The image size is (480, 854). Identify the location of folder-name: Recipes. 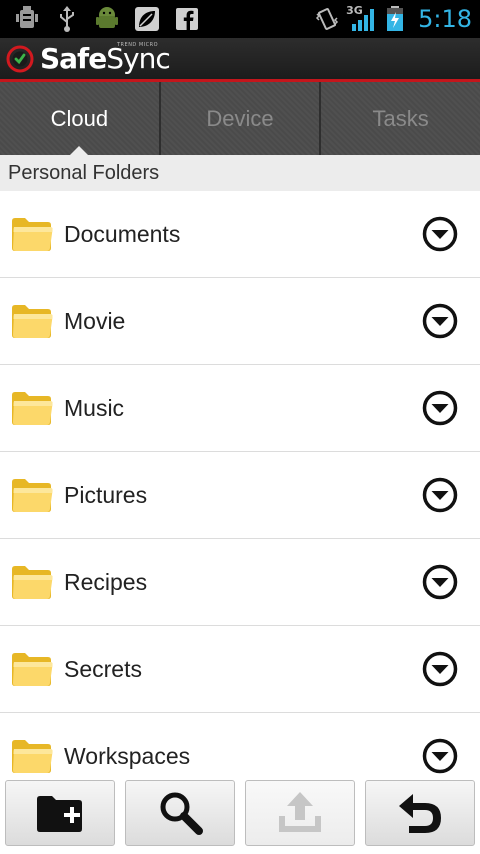
(106, 581).